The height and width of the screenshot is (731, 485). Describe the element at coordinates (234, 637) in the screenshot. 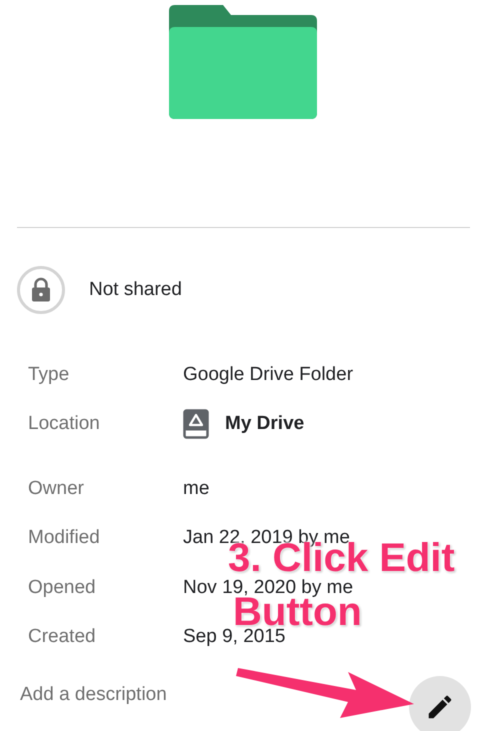

I see `detail-value: Sep 9, 2015` at that location.